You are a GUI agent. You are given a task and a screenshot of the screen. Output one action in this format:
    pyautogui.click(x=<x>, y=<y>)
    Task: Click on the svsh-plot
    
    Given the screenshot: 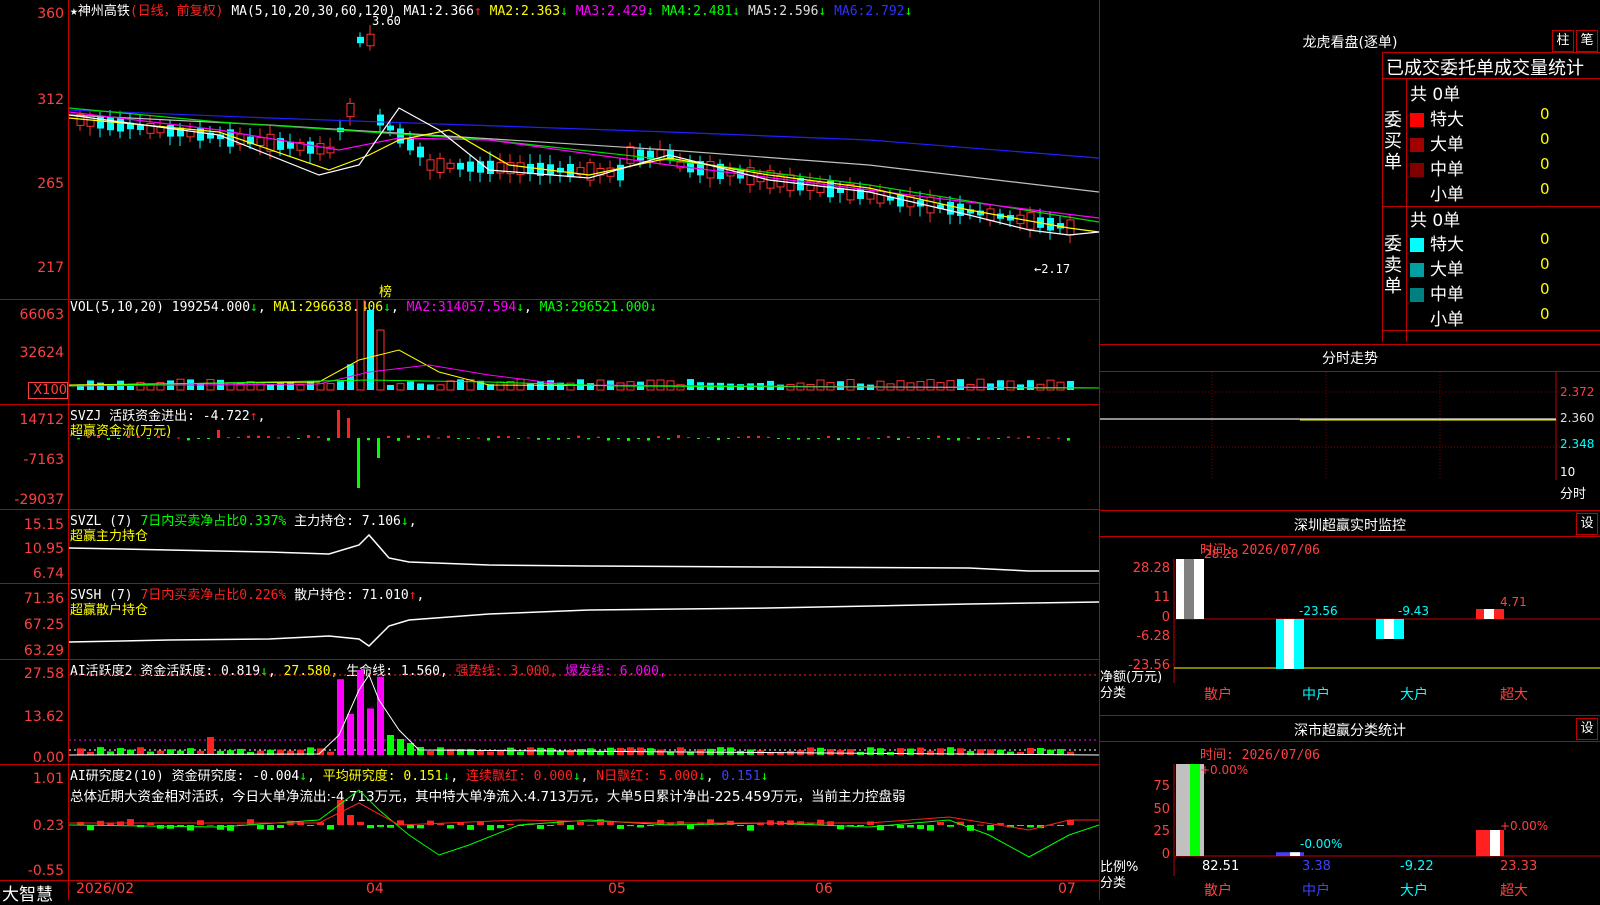 What is the action you would take?
    pyautogui.click(x=584, y=621)
    